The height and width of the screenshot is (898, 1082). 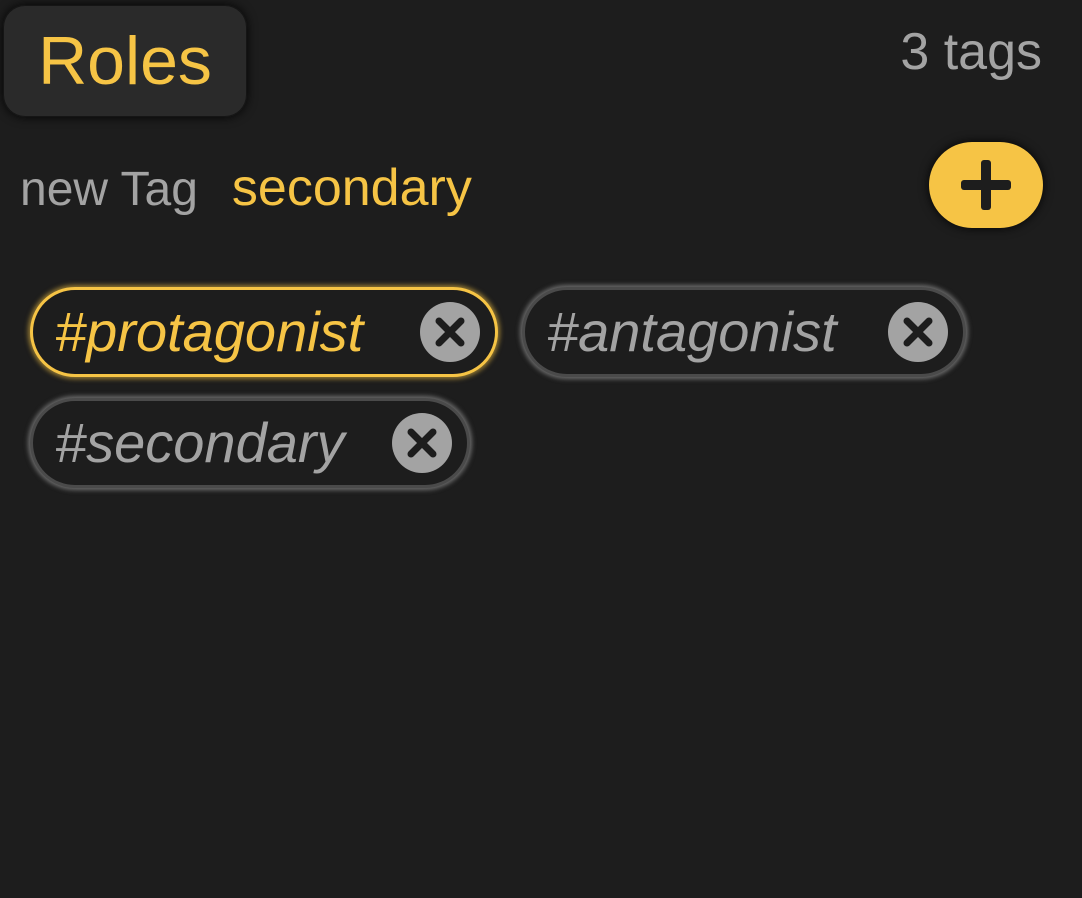 I want to click on tag-chip-antagonist: #antagonist, so click(x=744, y=332).